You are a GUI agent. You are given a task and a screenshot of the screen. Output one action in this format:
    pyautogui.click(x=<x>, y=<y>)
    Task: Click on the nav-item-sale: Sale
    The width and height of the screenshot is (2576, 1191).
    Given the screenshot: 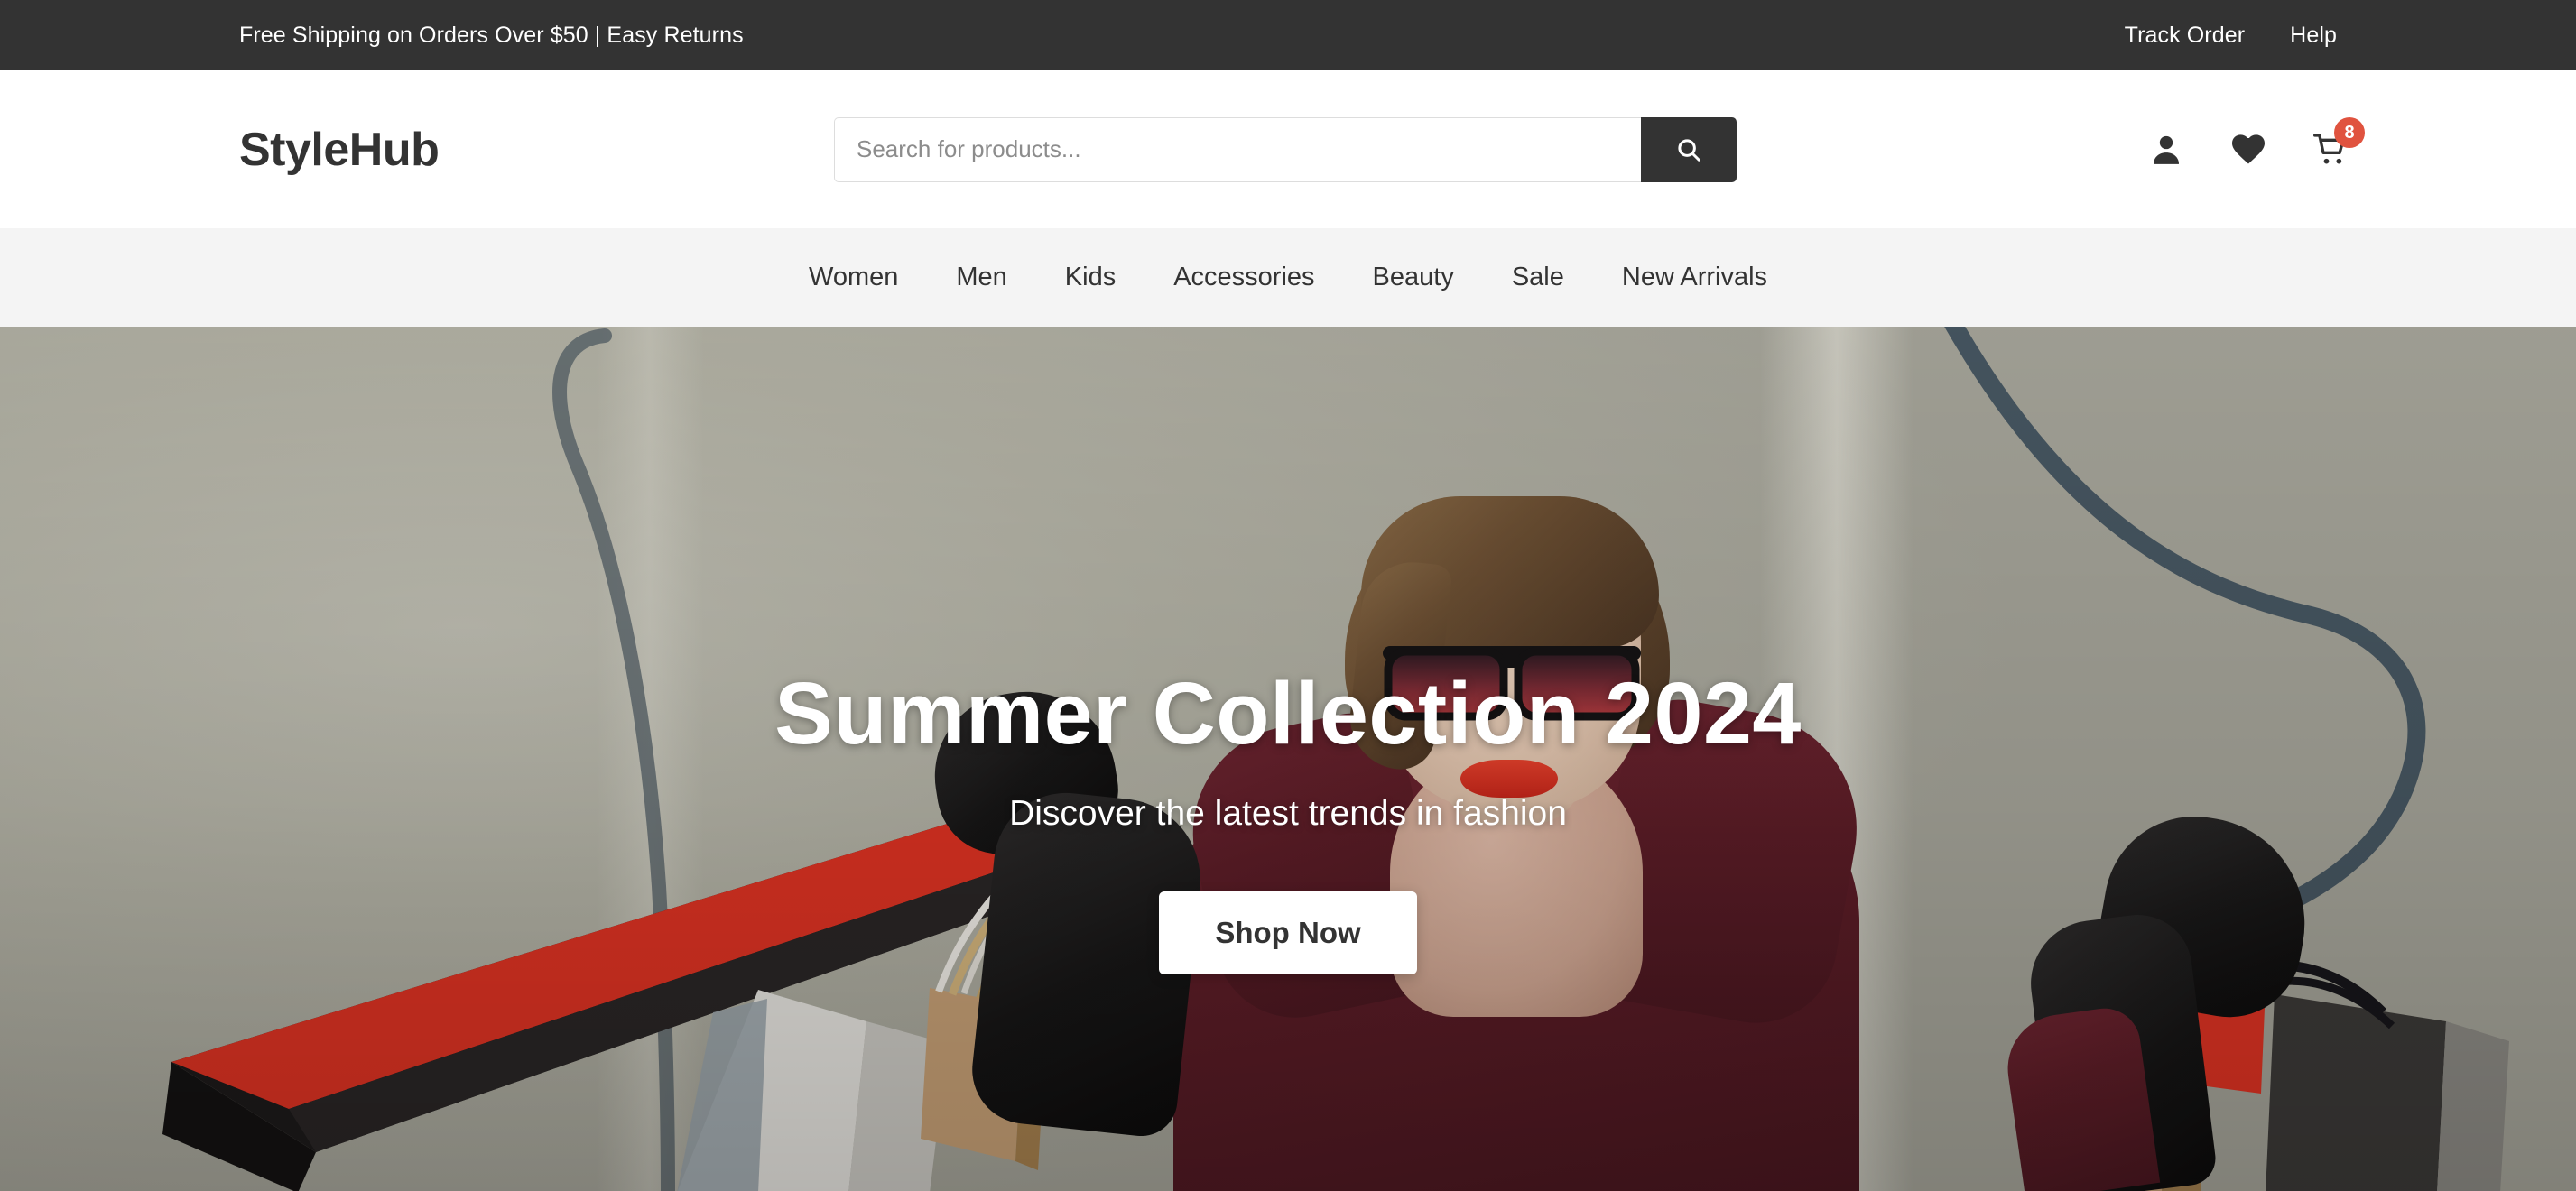 What is the action you would take?
    pyautogui.click(x=1538, y=277)
    